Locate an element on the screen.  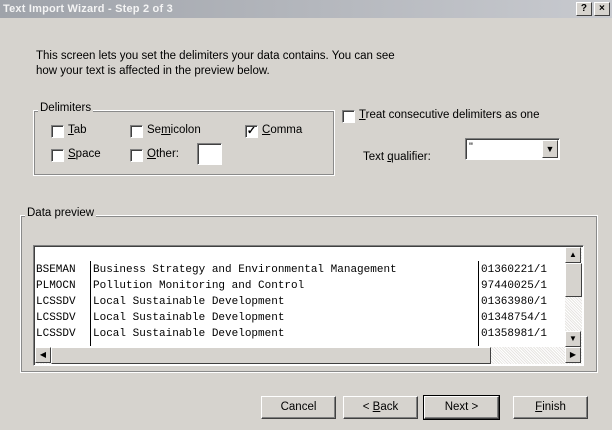
scroll-left-icon: ◀ is located at coordinates (43, 355).